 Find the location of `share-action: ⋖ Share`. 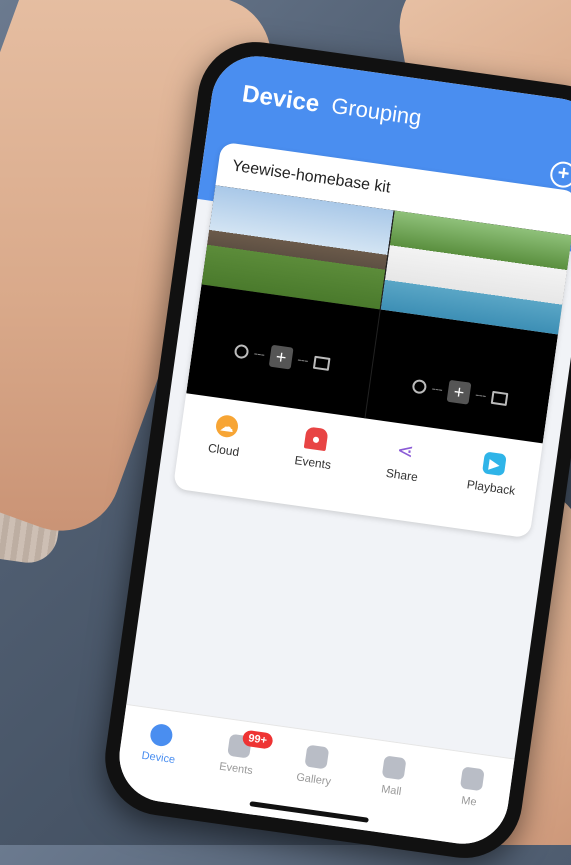

share-action: ⋖ Share is located at coordinates (403, 461).